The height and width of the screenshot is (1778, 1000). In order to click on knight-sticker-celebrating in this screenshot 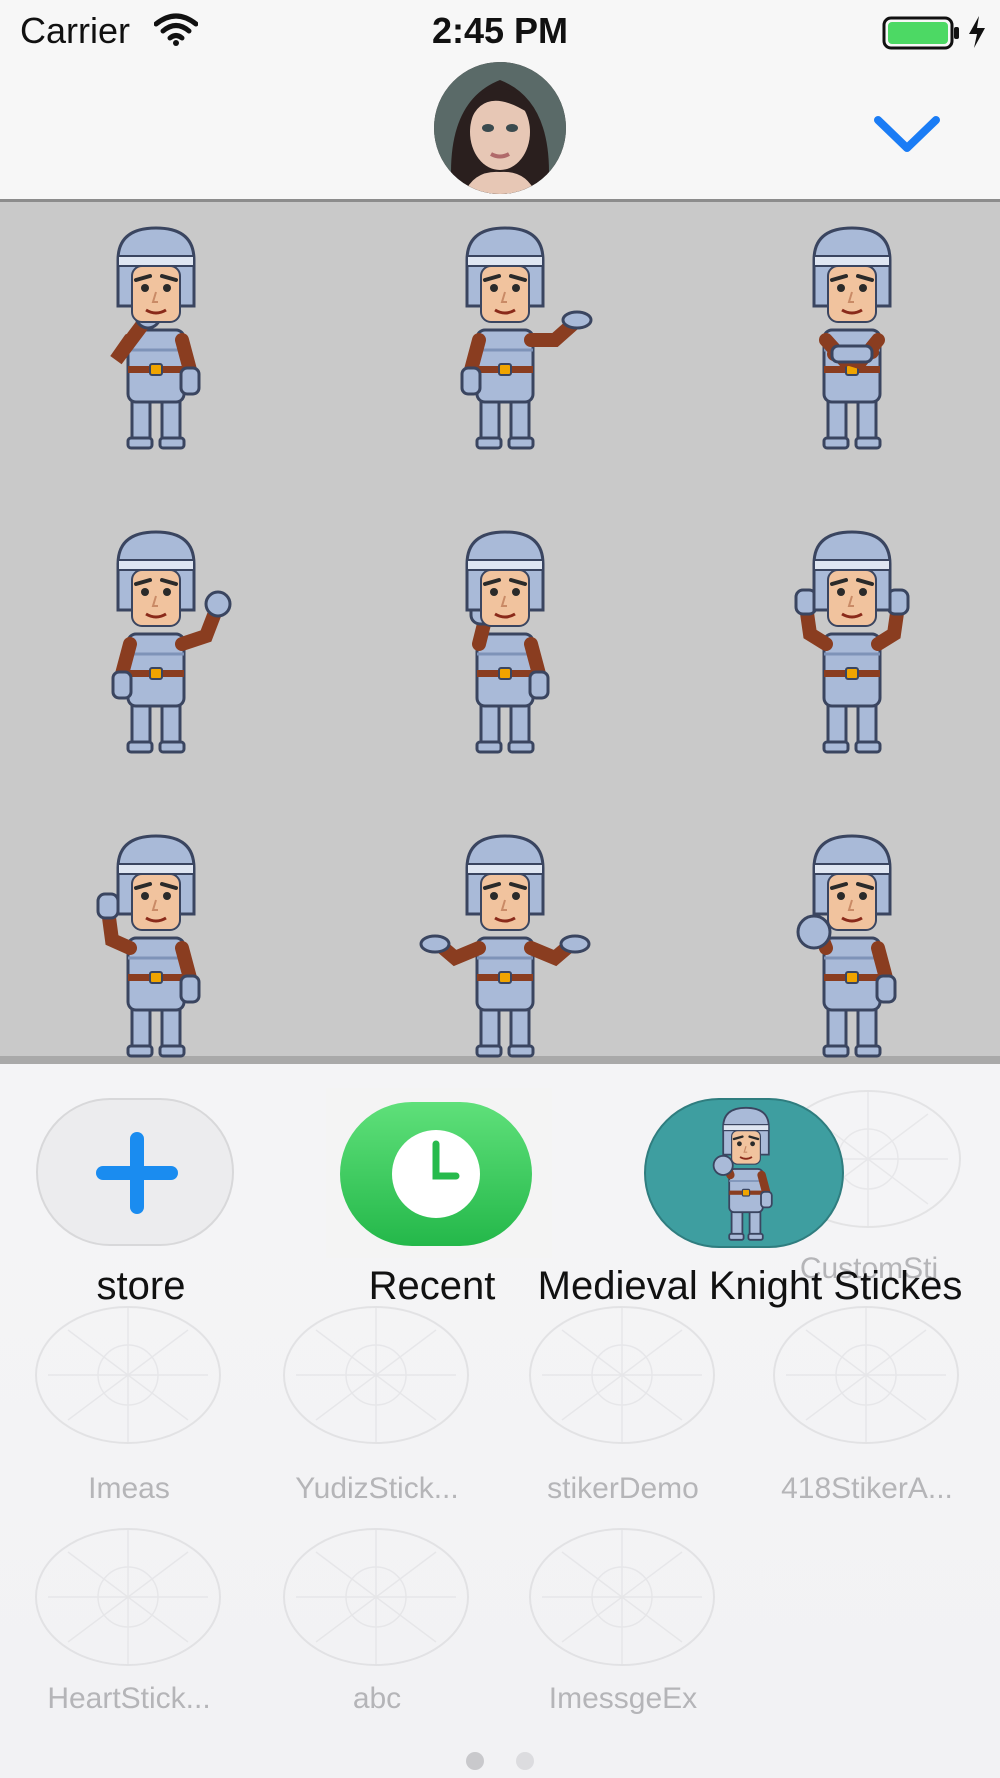, I will do `click(852, 644)`.